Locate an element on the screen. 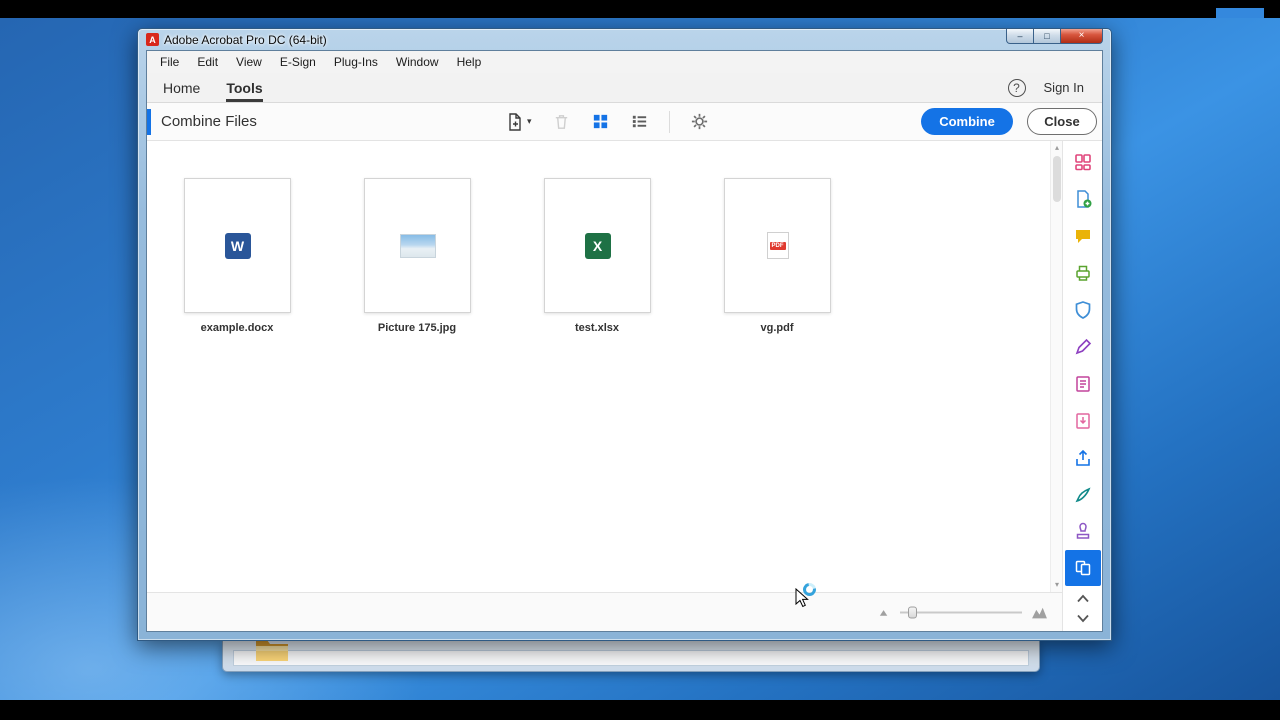 Image resolution: width=1280 pixels, height=720 pixels. file-card-xlsx: X is located at coordinates (597, 245).